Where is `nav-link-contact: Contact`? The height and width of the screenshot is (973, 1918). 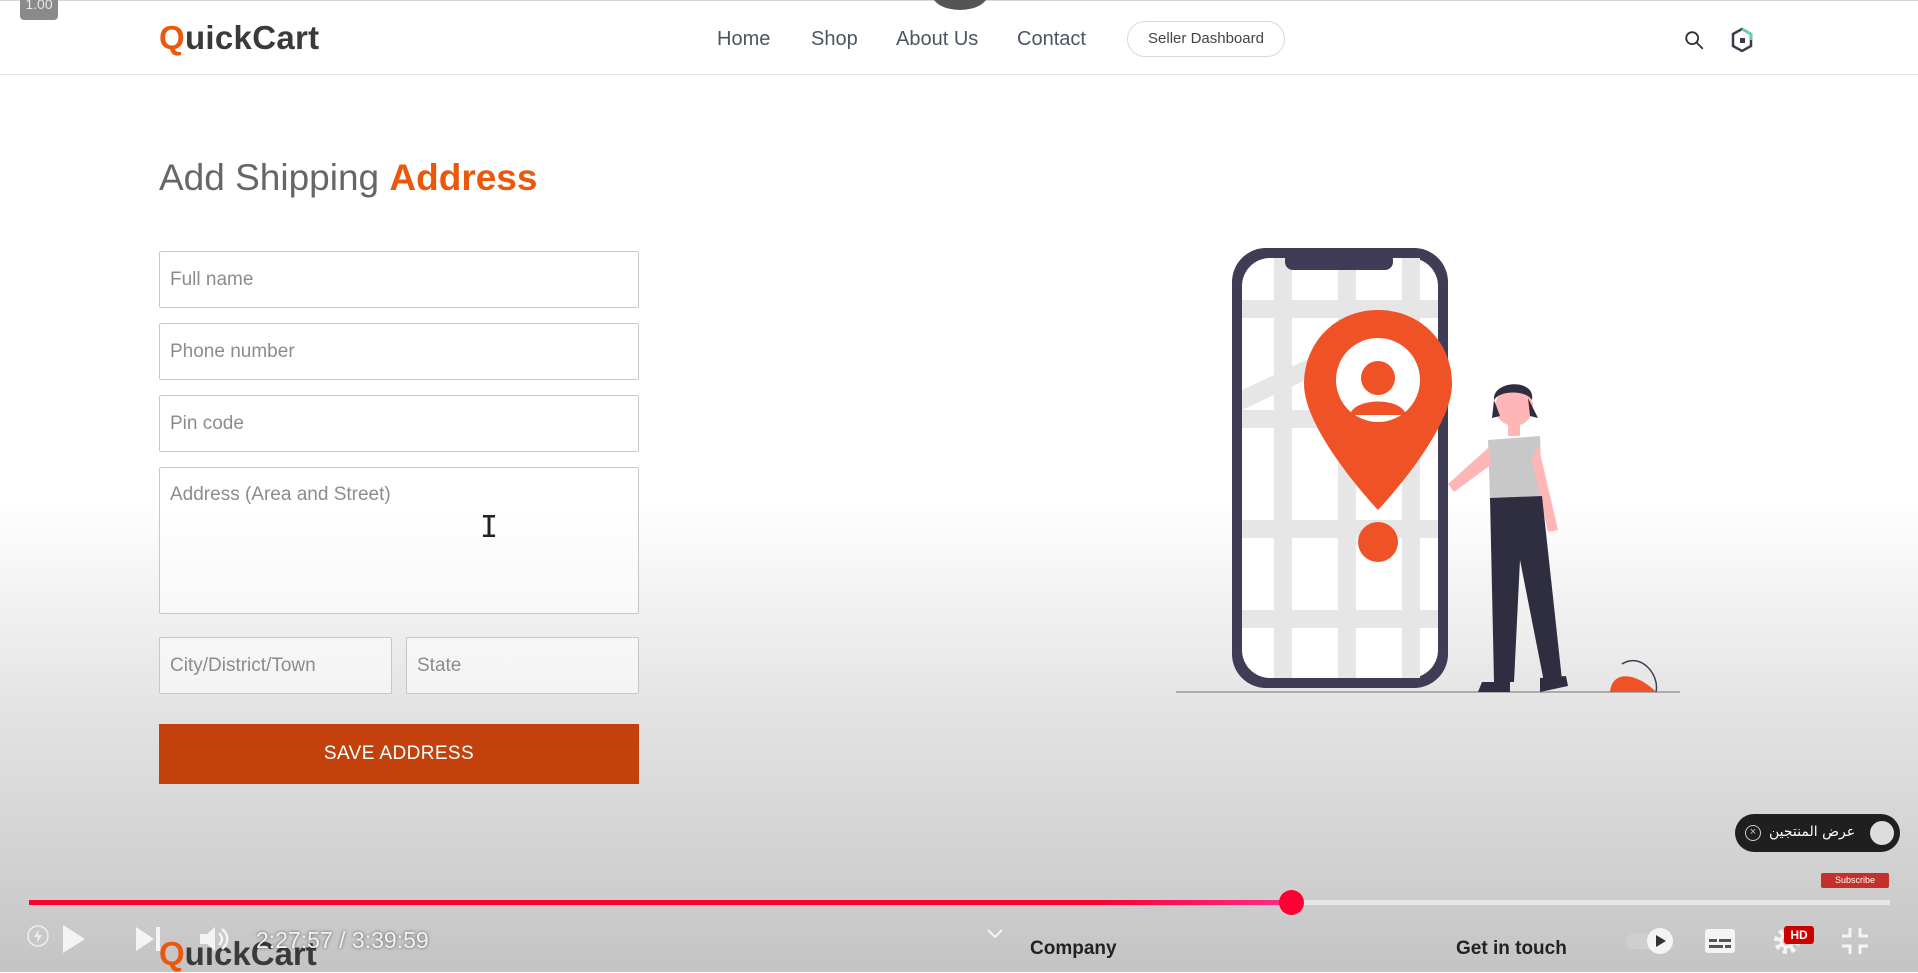
nav-link-contact: Contact is located at coordinates (1051, 39).